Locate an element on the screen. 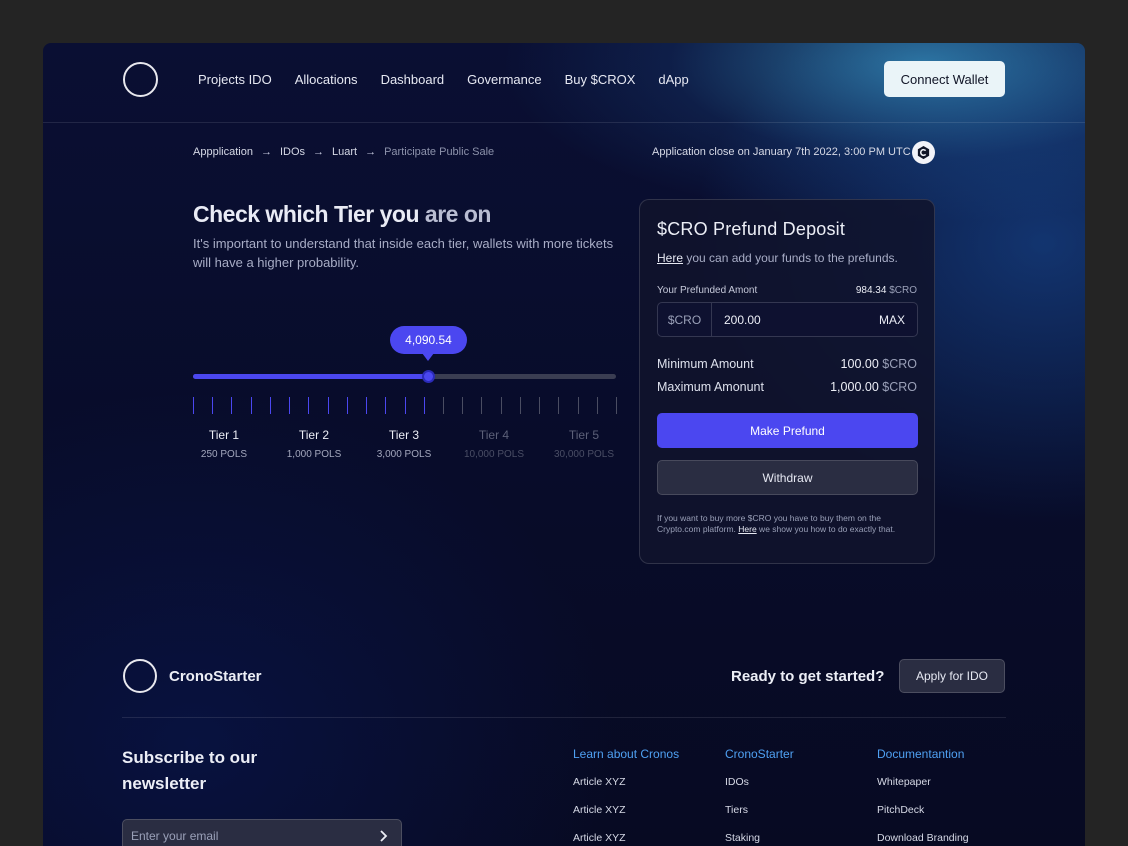 The image size is (1128, 846). tier-slider-thumb is located at coordinates (429, 376).